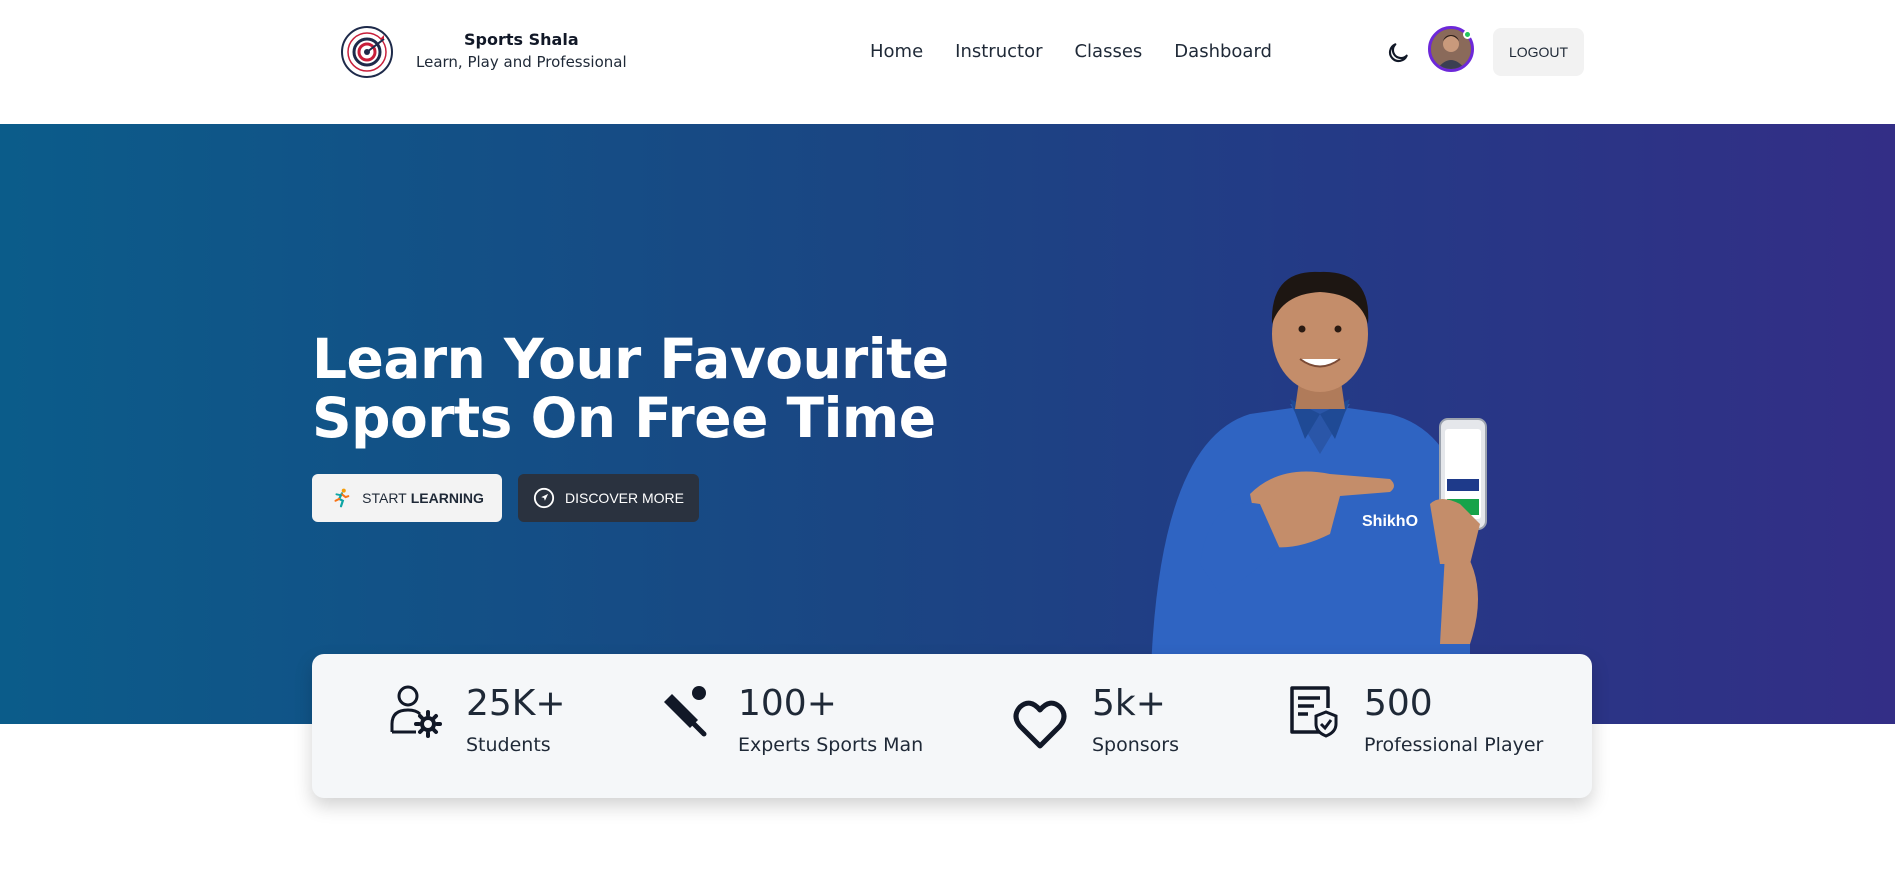 This screenshot has width=1895, height=882. What do you see at coordinates (998, 52) in the screenshot?
I see `nav-instructor: Instructor` at bounding box center [998, 52].